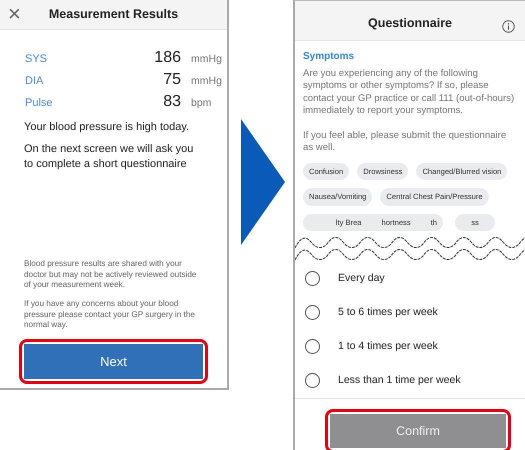  I want to click on reading-value: 75, so click(171, 80).